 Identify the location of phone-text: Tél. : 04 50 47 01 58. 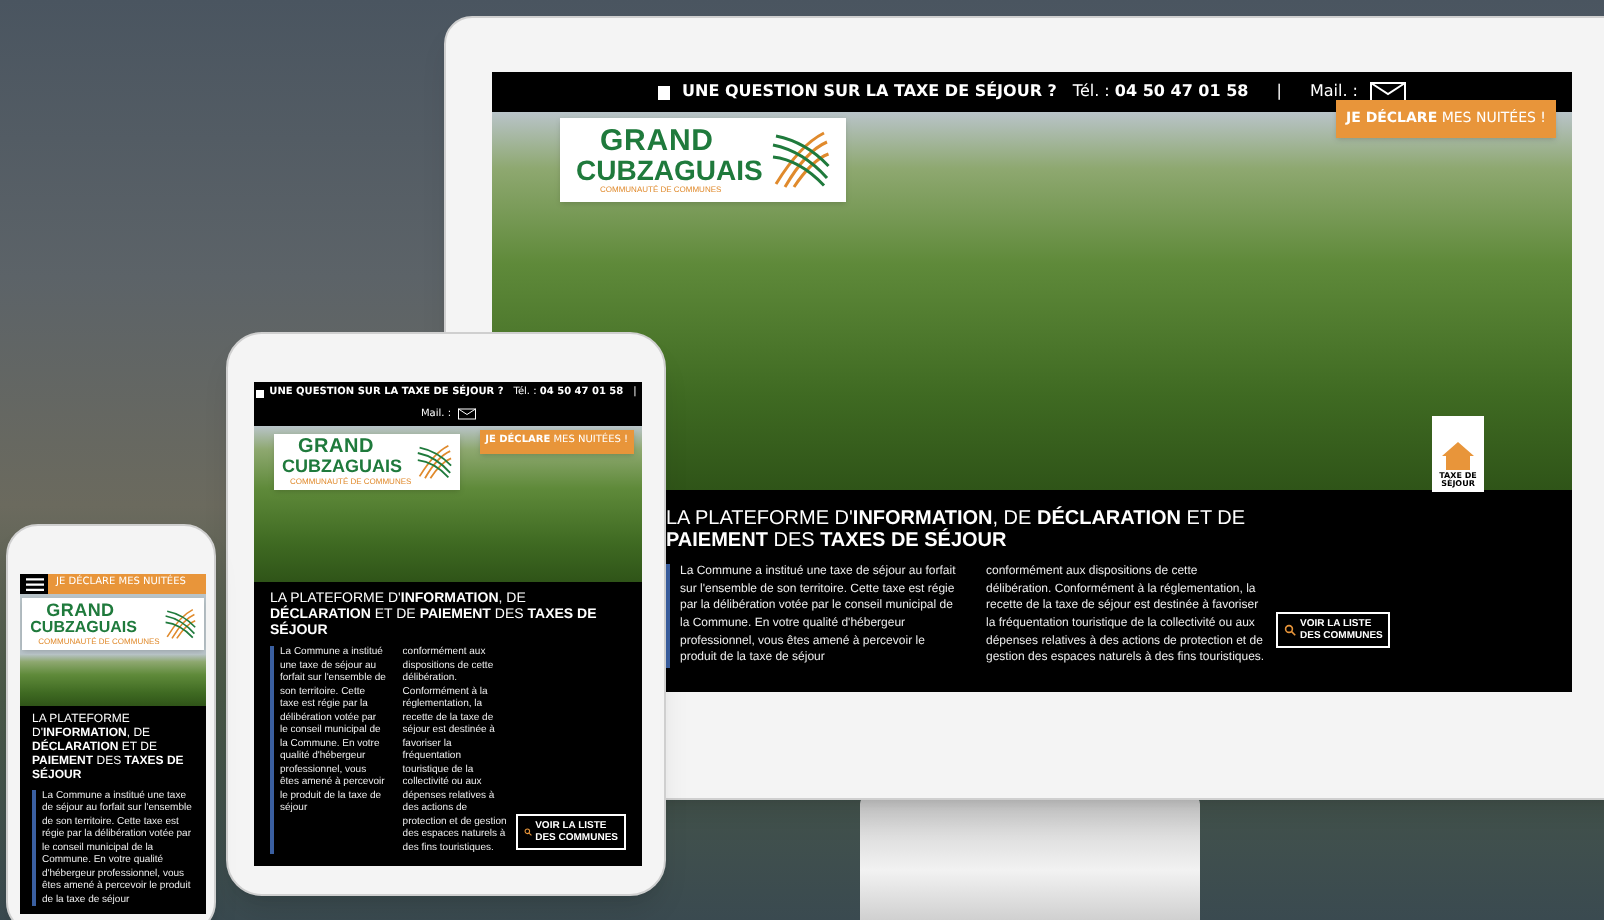
(1160, 92).